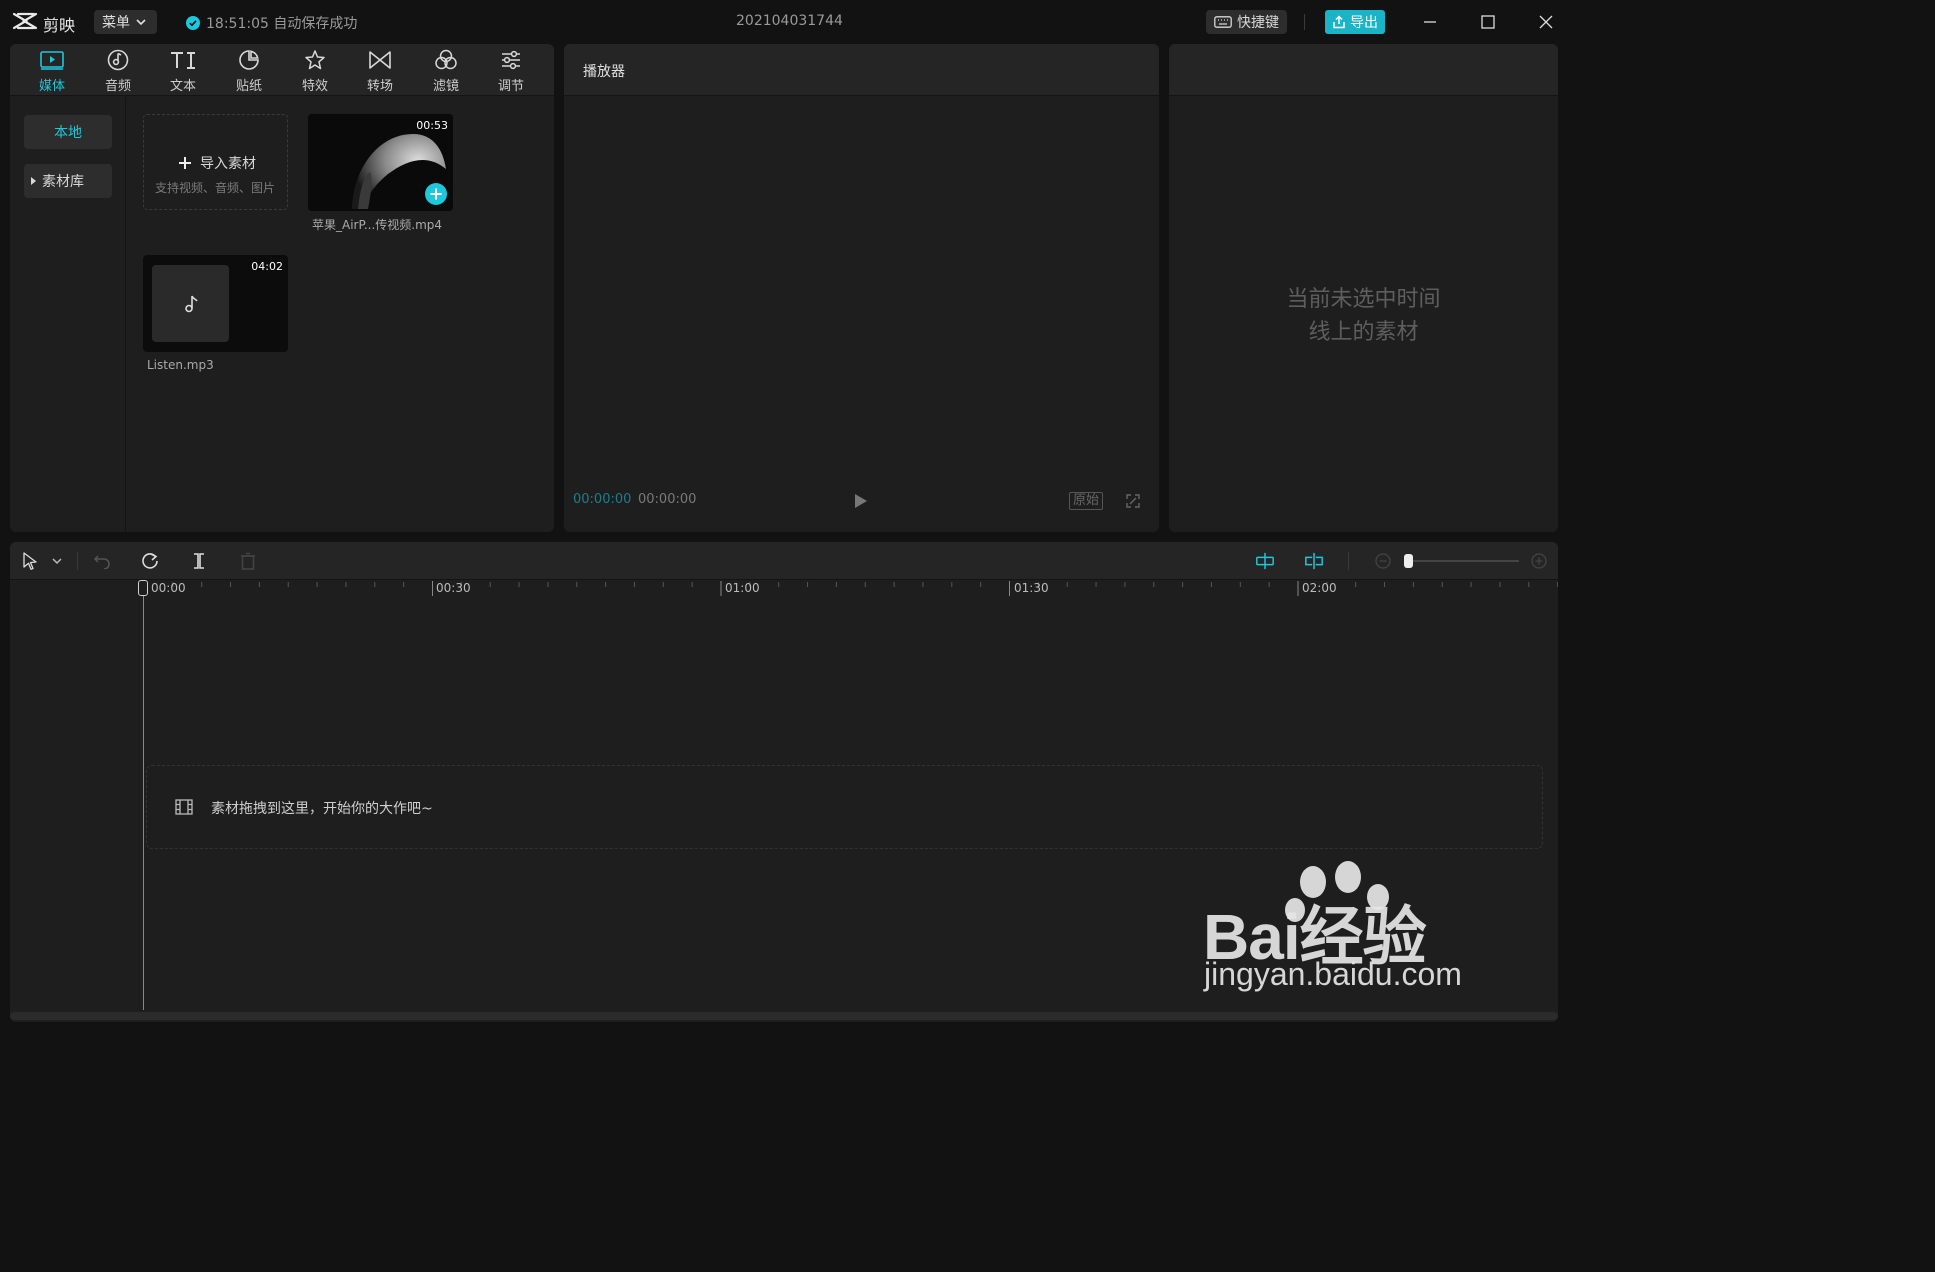  What do you see at coordinates (282, 24) in the screenshot?
I see `save-status-text: 18:51:05 自动保存成功` at bounding box center [282, 24].